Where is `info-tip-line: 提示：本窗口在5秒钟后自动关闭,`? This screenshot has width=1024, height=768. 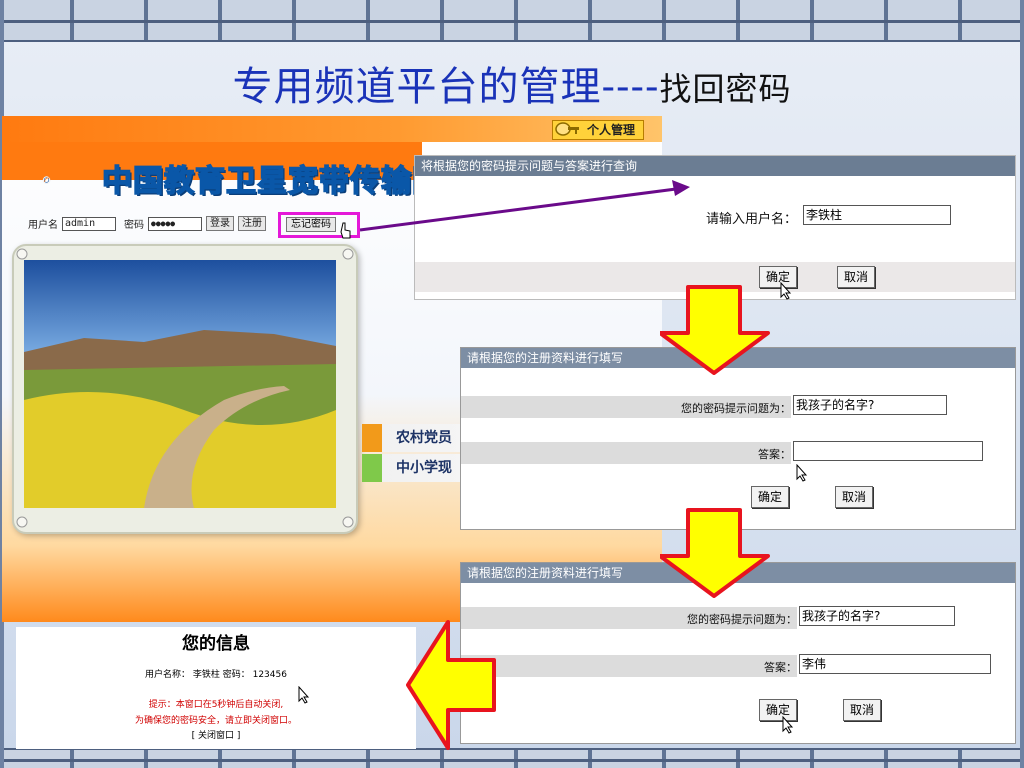
info-tip-line: 提示：本窗口在5秒钟后自动关闭, is located at coordinates (216, 705).